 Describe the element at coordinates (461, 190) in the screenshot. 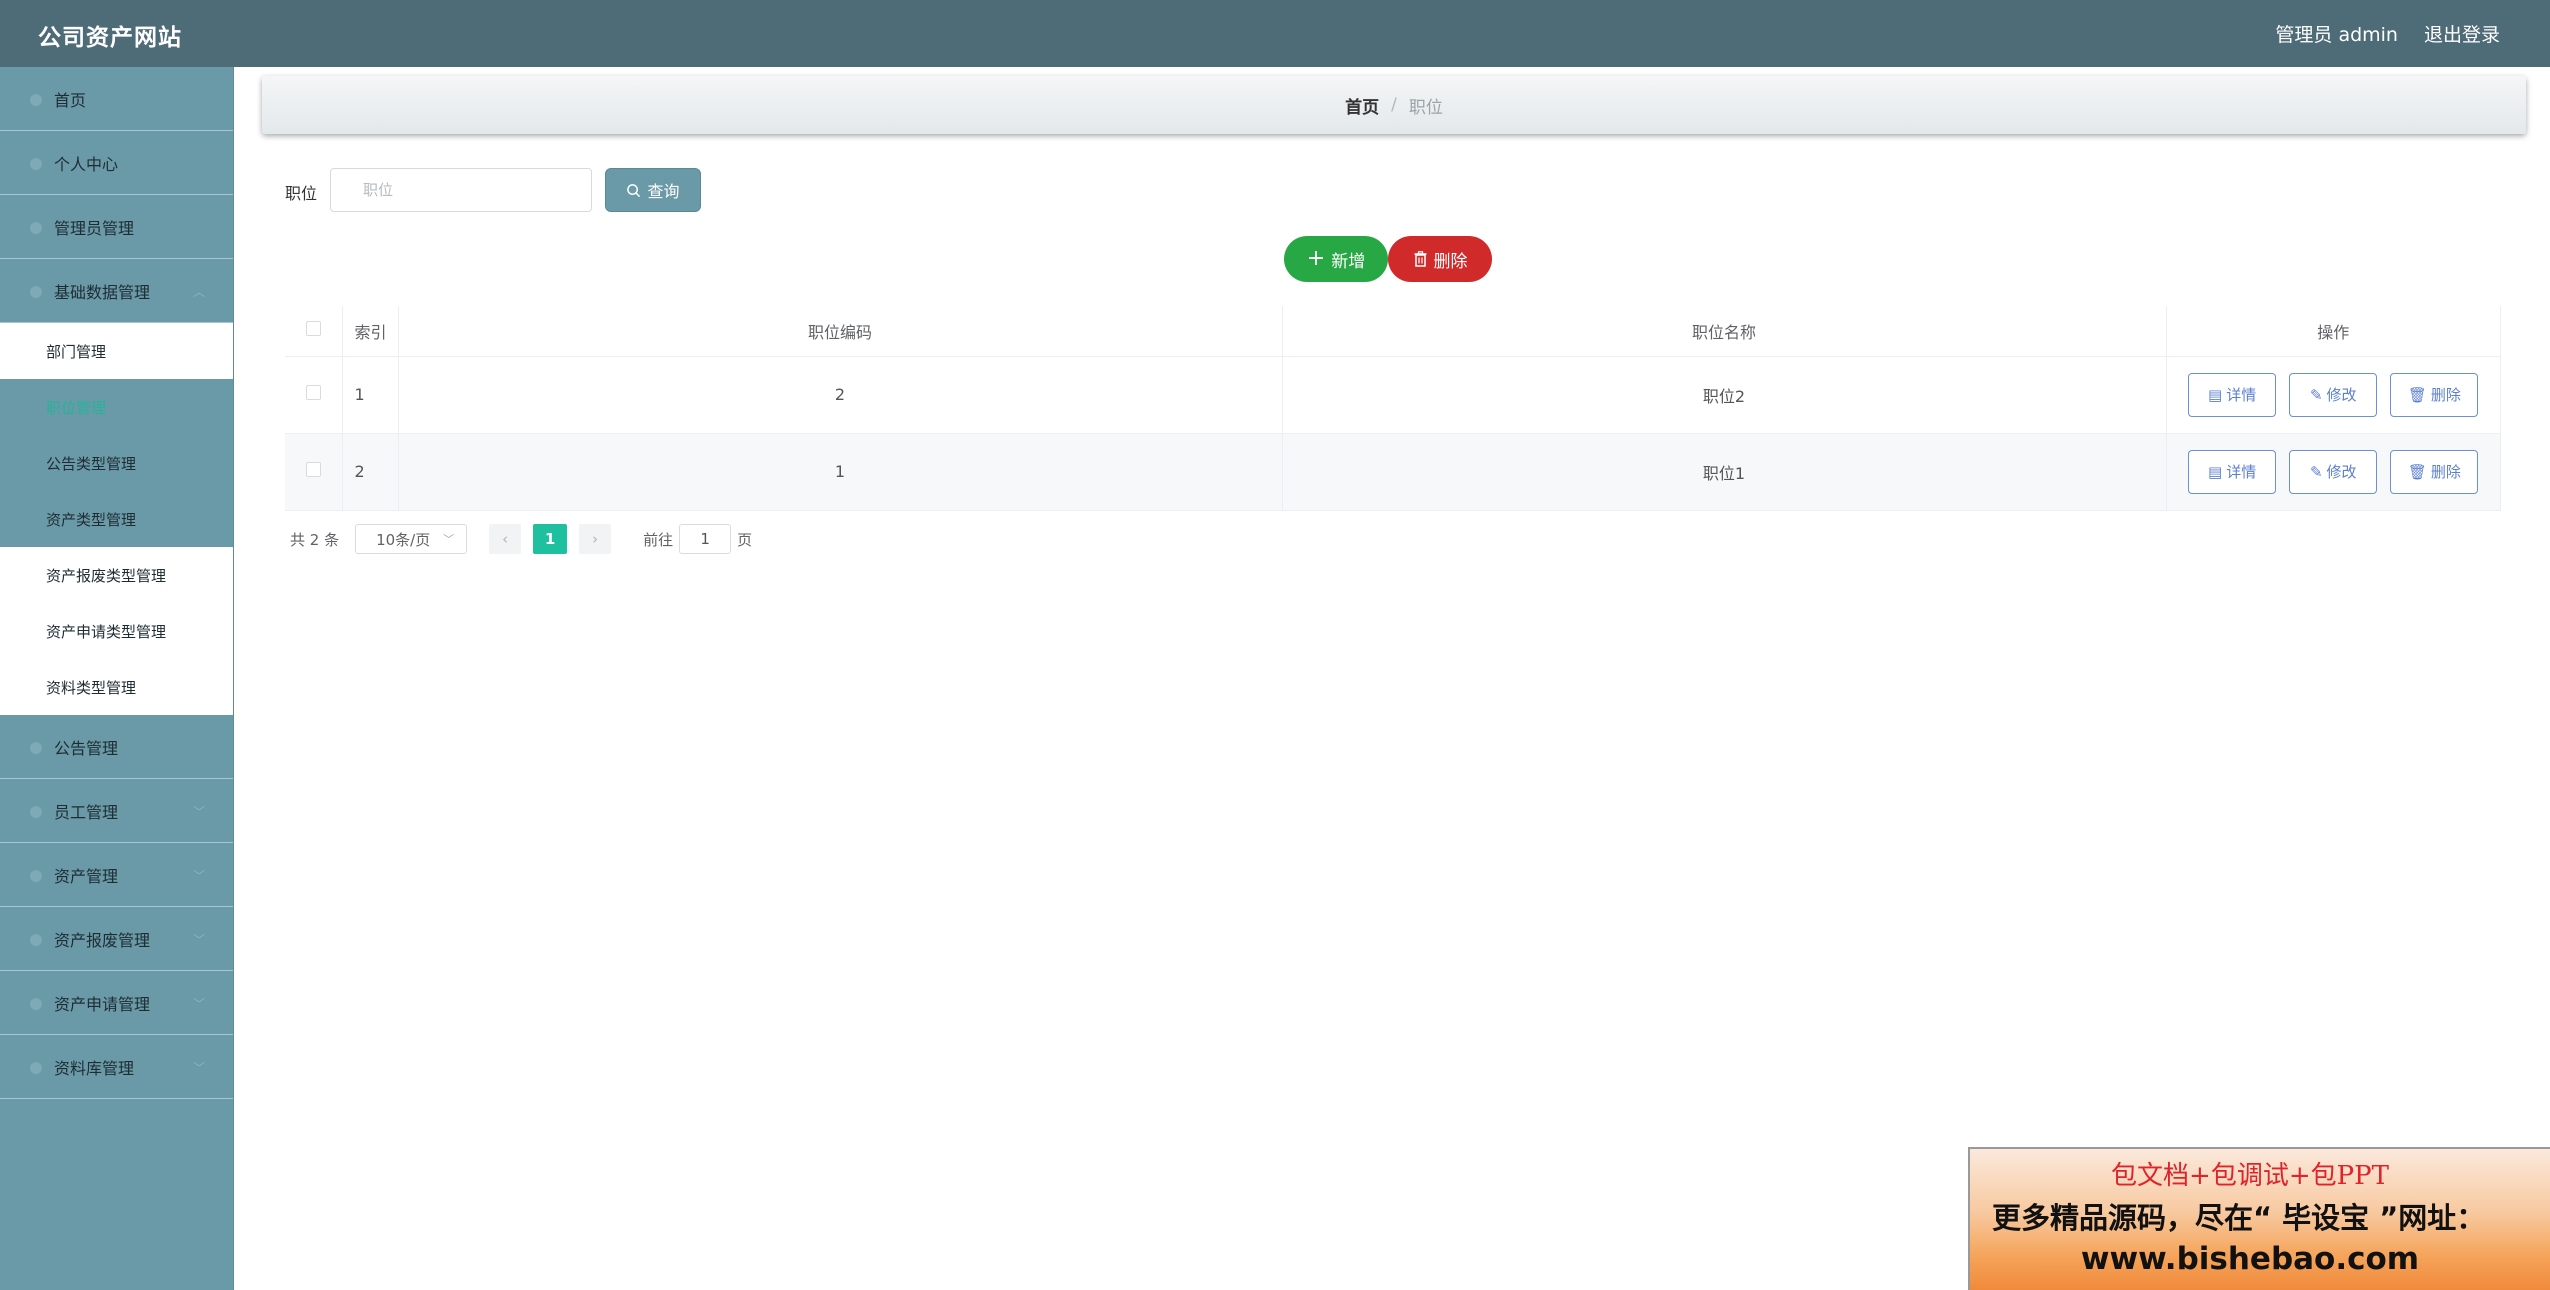

I see `search-input` at that location.